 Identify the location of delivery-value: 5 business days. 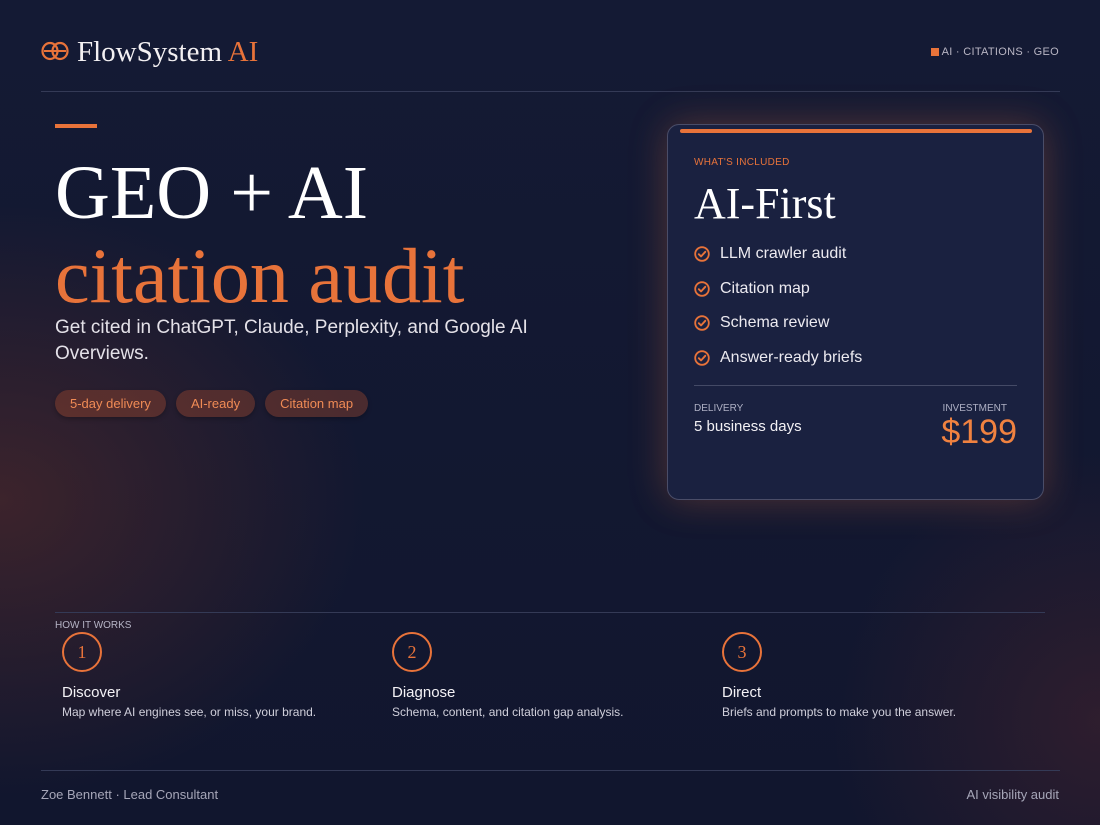
(748, 426).